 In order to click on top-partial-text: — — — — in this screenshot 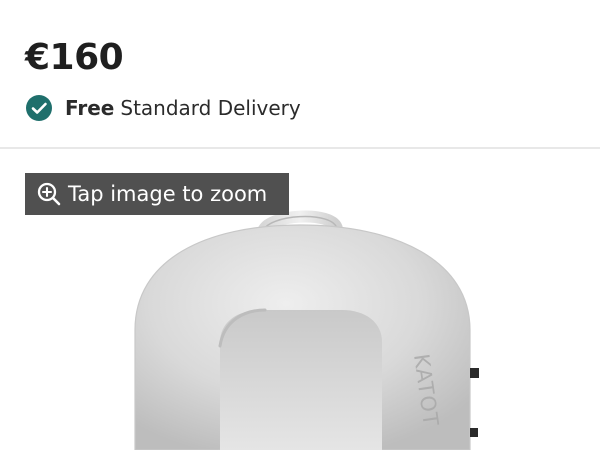, I will do `click(300, 2)`.